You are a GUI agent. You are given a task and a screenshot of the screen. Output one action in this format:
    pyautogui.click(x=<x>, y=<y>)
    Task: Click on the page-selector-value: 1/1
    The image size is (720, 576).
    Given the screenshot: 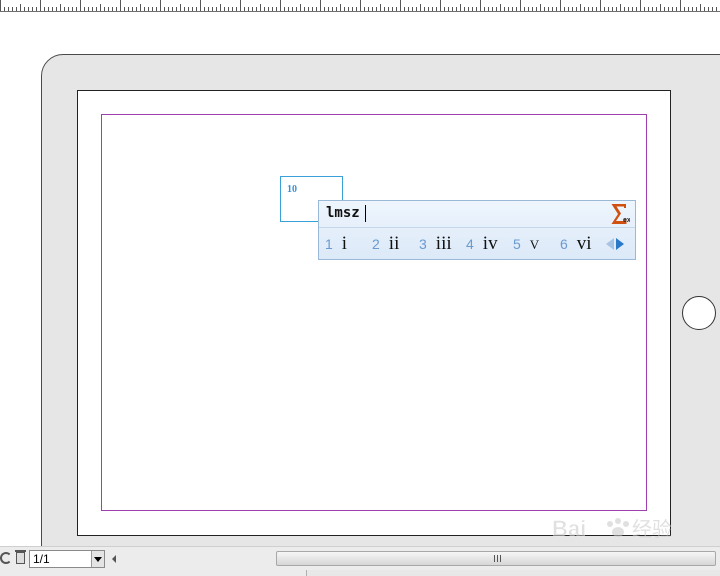 What is the action you would take?
    pyautogui.click(x=41, y=559)
    